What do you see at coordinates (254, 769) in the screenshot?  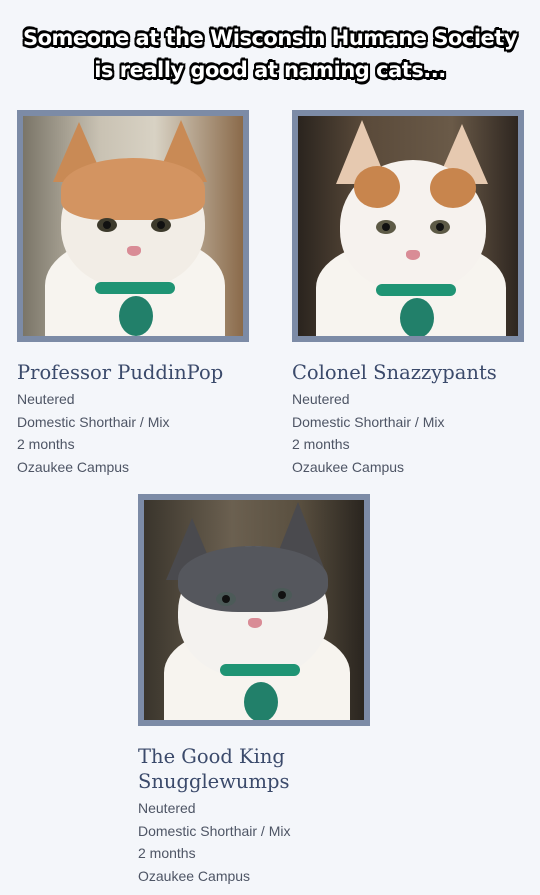 I see `cat-name: The Good King Snugglewumps` at bounding box center [254, 769].